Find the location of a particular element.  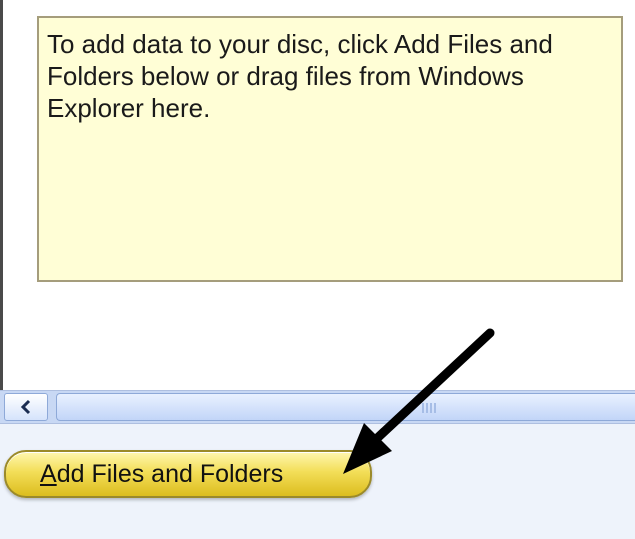

horizontal-scrollbar is located at coordinates (317, 407).